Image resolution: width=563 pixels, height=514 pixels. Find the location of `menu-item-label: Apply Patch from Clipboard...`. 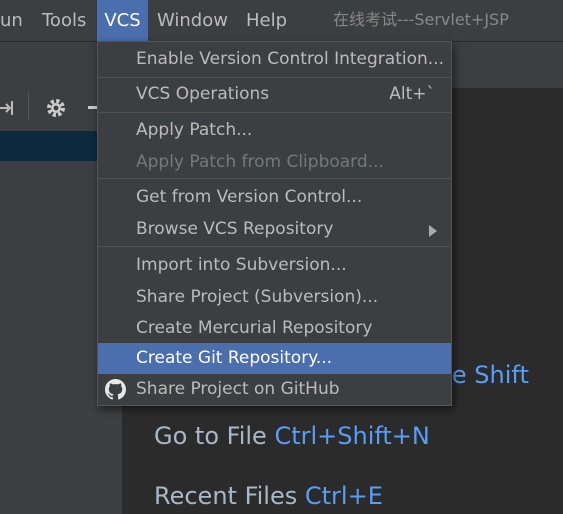

menu-item-label: Apply Patch from Clipboard... is located at coordinates (260, 162).